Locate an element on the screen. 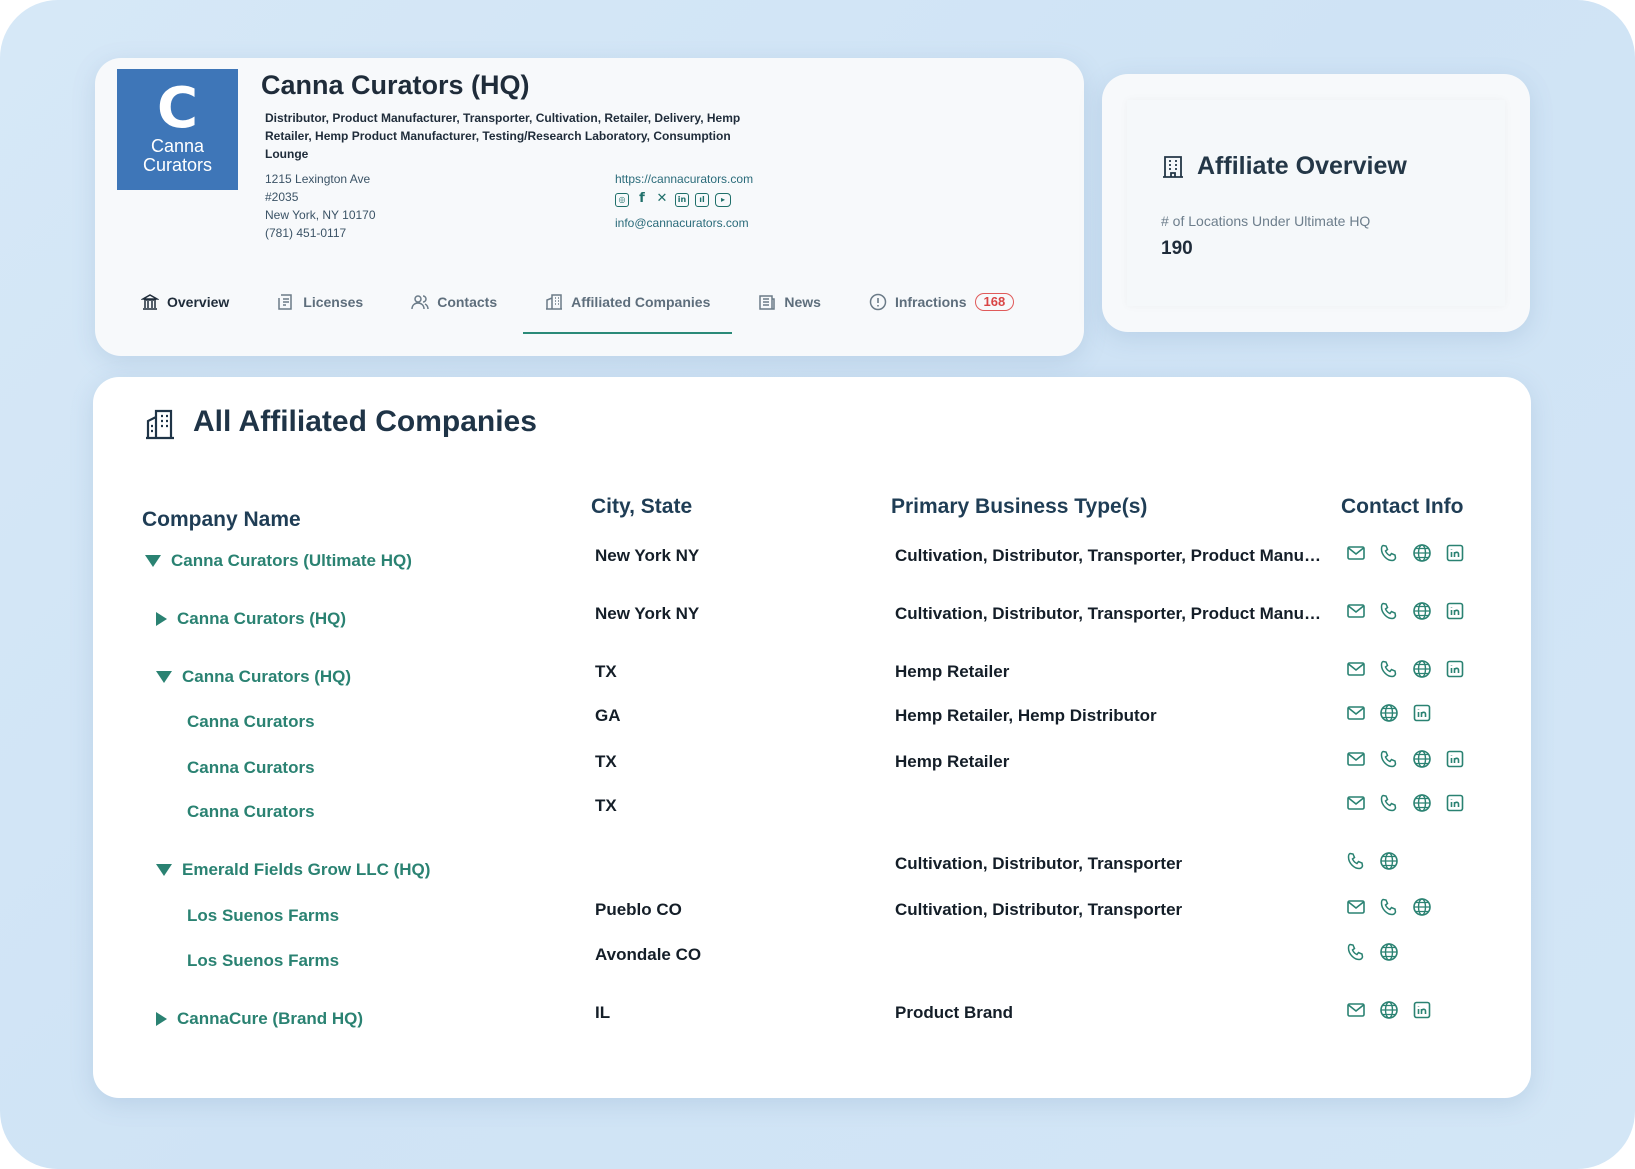 The width and height of the screenshot is (1635, 1169). youtube-icon: ▸ is located at coordinates (723, 200).